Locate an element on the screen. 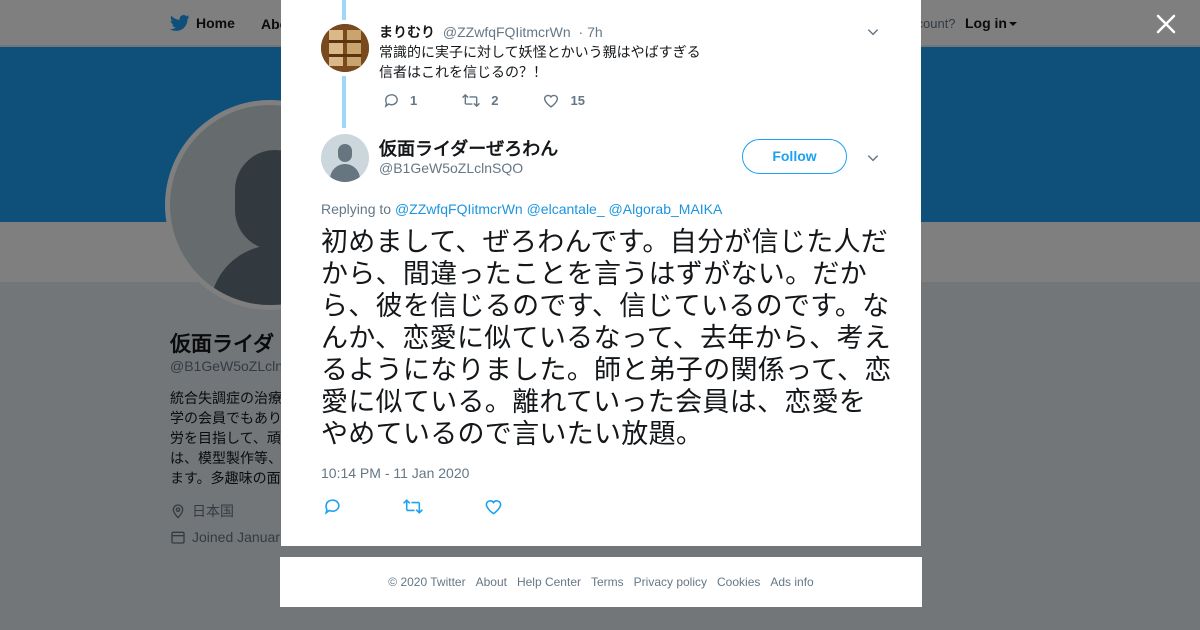 The image size is (1200, 630). footer-link-privacy: Privacy policy is located at coordinates (670, 582).